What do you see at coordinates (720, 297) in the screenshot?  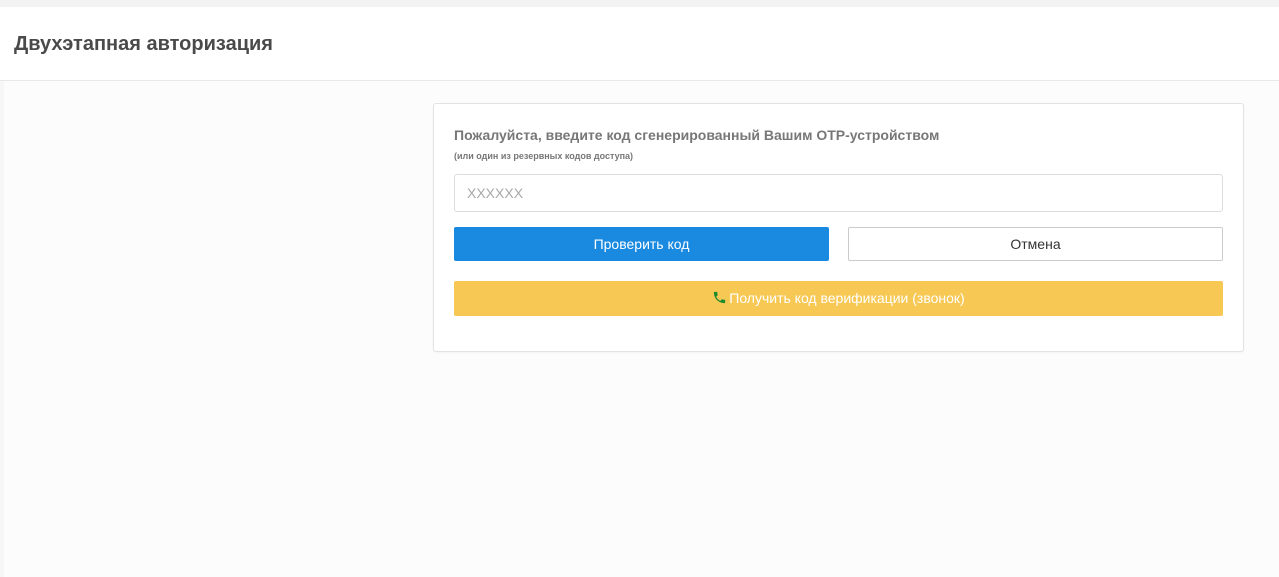 I see `phone-icon` at bounding box center [720, 297].